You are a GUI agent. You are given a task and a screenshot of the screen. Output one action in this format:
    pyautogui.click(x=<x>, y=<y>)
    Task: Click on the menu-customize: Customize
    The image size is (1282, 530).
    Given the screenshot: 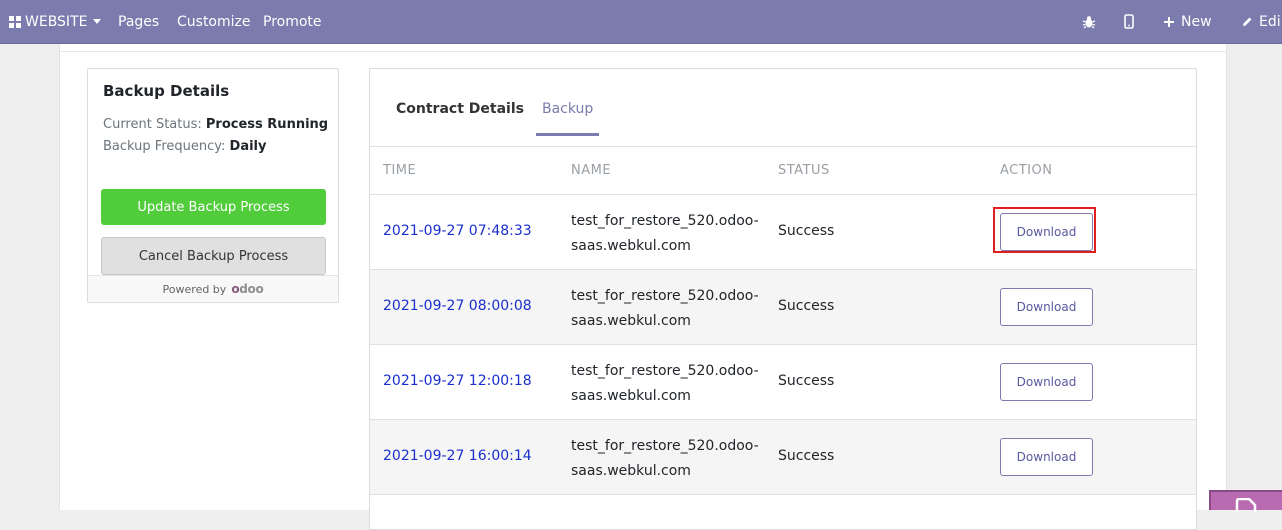 What is the action you would take?
    pyautogui.click(x=214, y=21)
    